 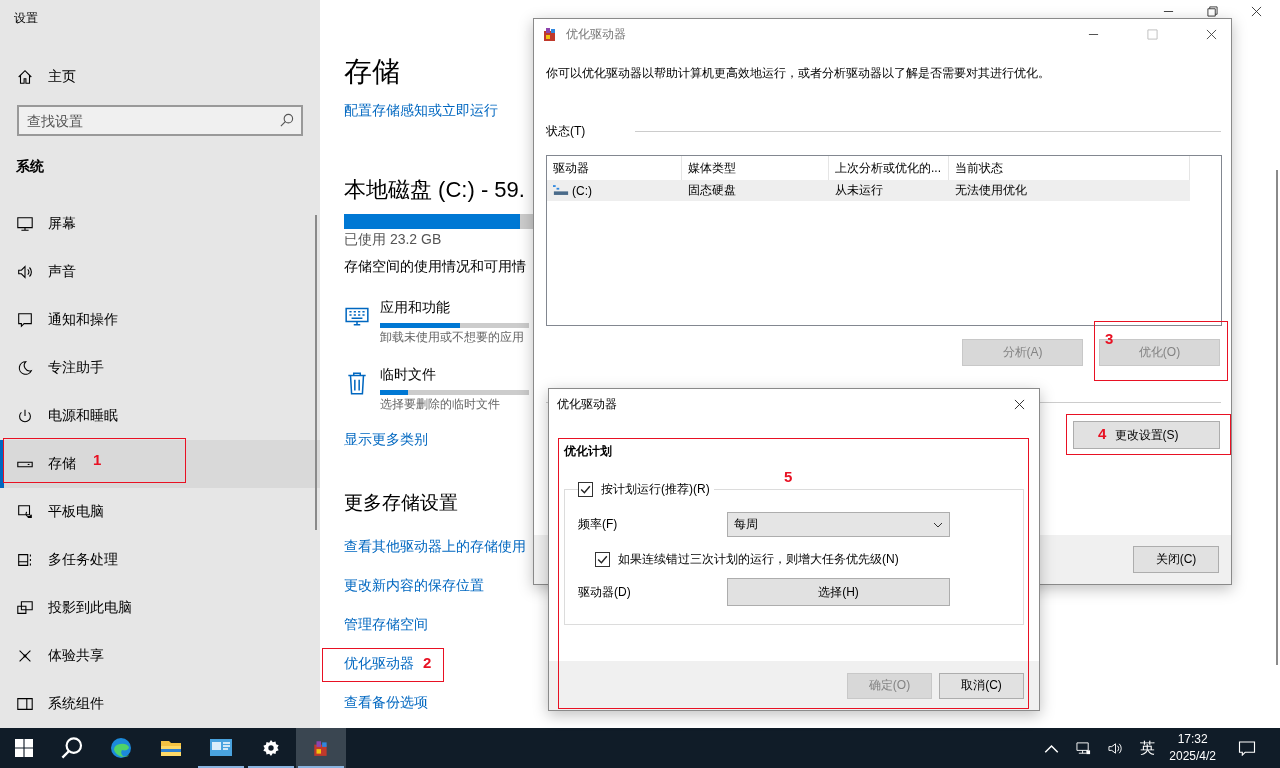 I want to click on clock: 17:32 2025/4/2, so click(x=1192, y=748).